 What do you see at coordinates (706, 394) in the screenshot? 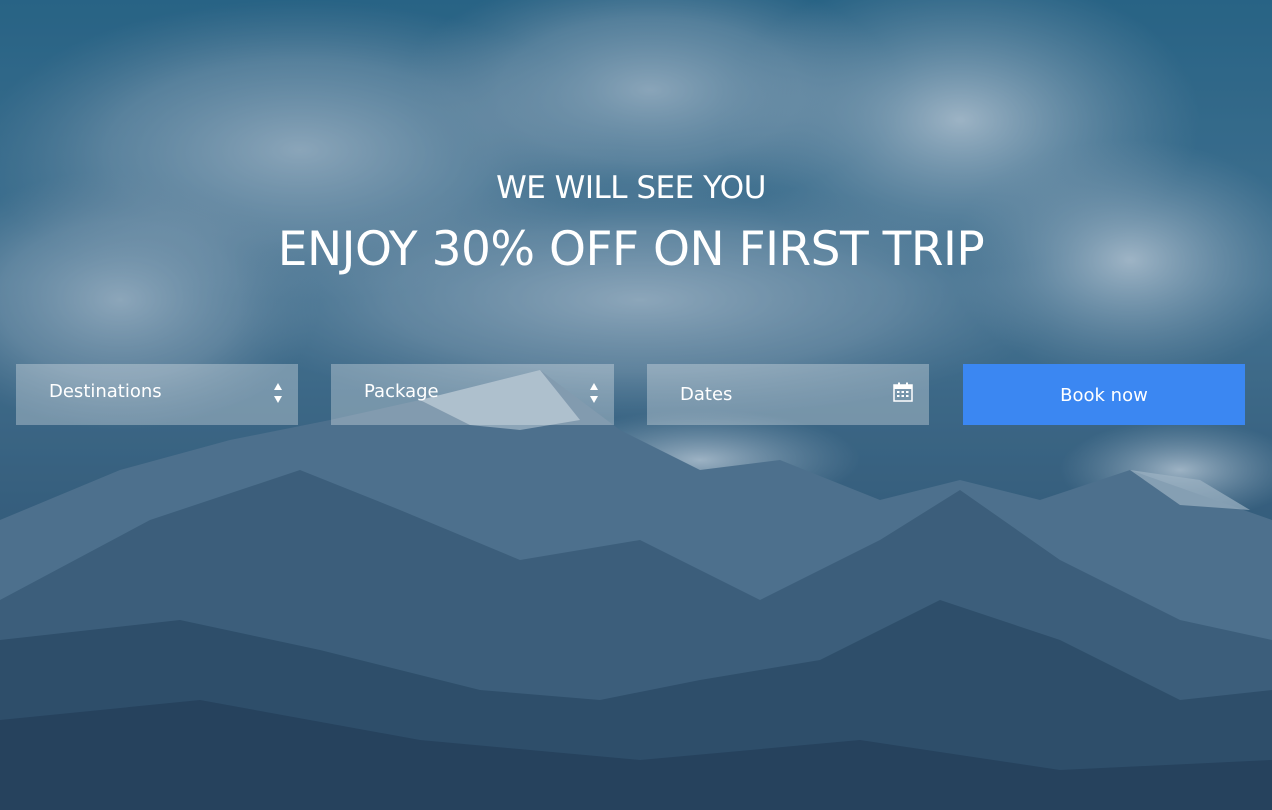
I see `dates-field-label: Dates` at bounding box center [706, 394].